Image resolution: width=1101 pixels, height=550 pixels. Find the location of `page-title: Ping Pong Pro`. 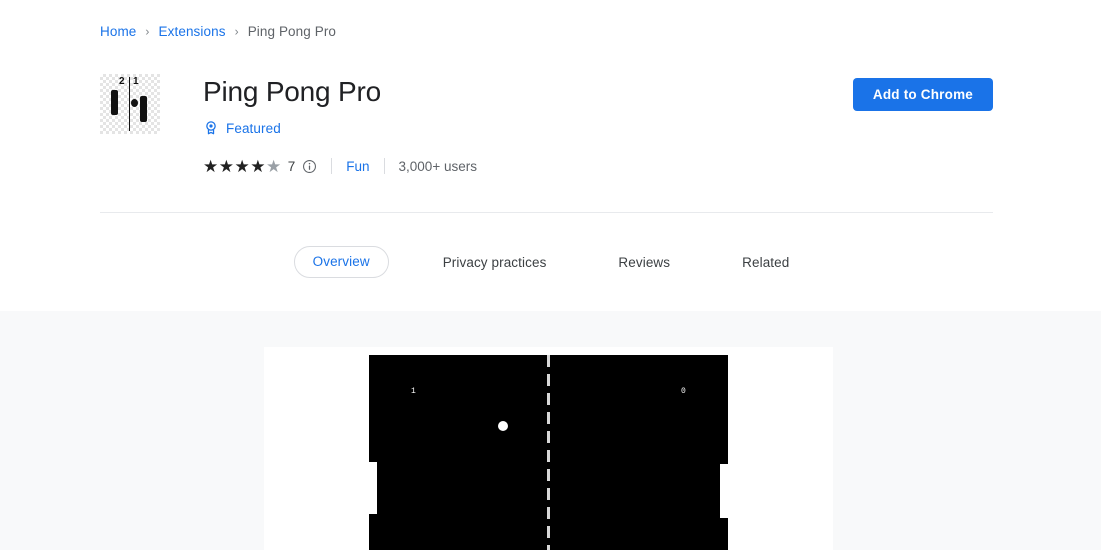

page-title: Ping Pong Pro is located at coordinates (292, 91).